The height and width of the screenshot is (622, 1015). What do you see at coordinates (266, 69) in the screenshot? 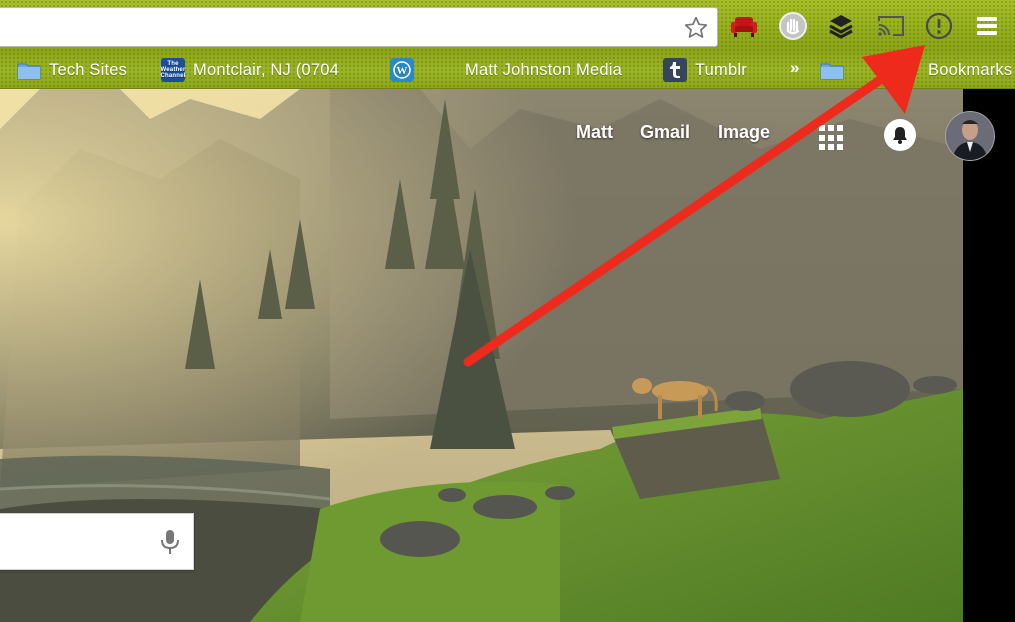
I see `bookmark-label: Montclair, NJ (0704` at bounding box center [266, 69].